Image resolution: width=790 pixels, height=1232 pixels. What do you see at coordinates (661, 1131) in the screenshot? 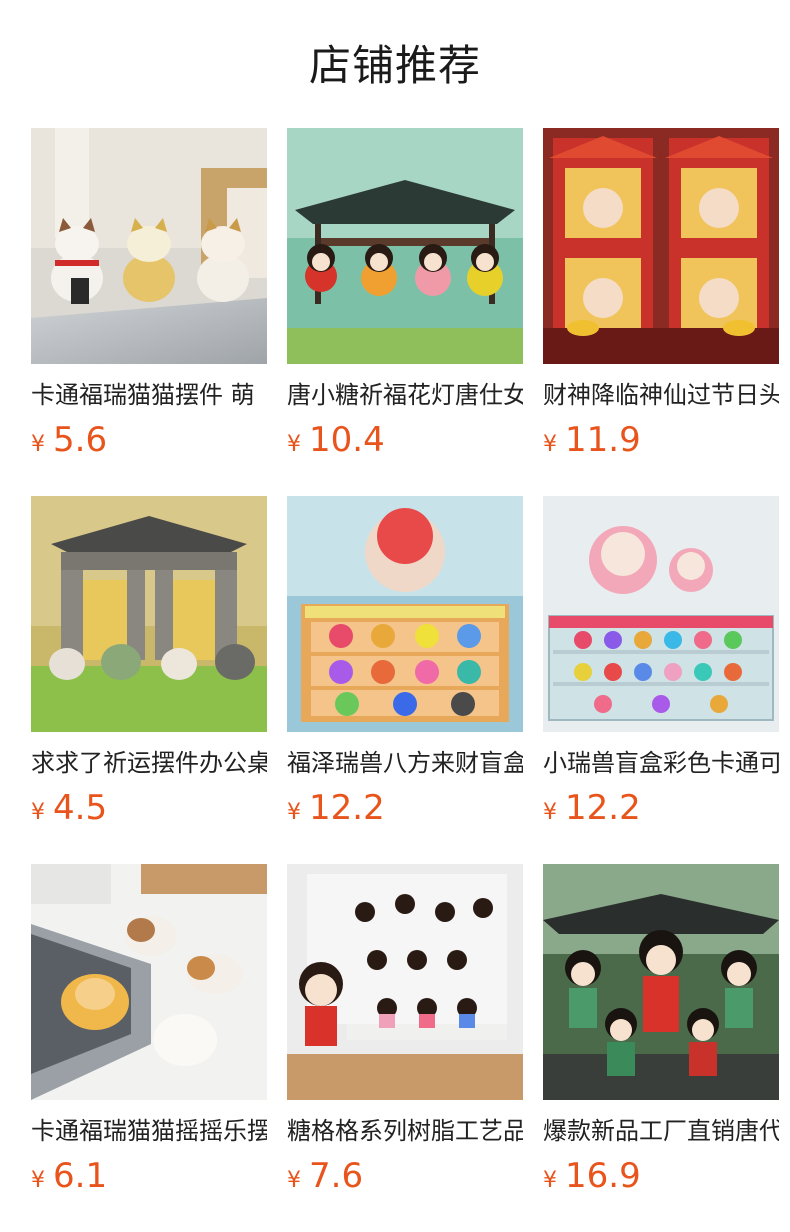
I see `product-name: 爆款新品工厂直销唐代` at bounding box center [661, 1131].